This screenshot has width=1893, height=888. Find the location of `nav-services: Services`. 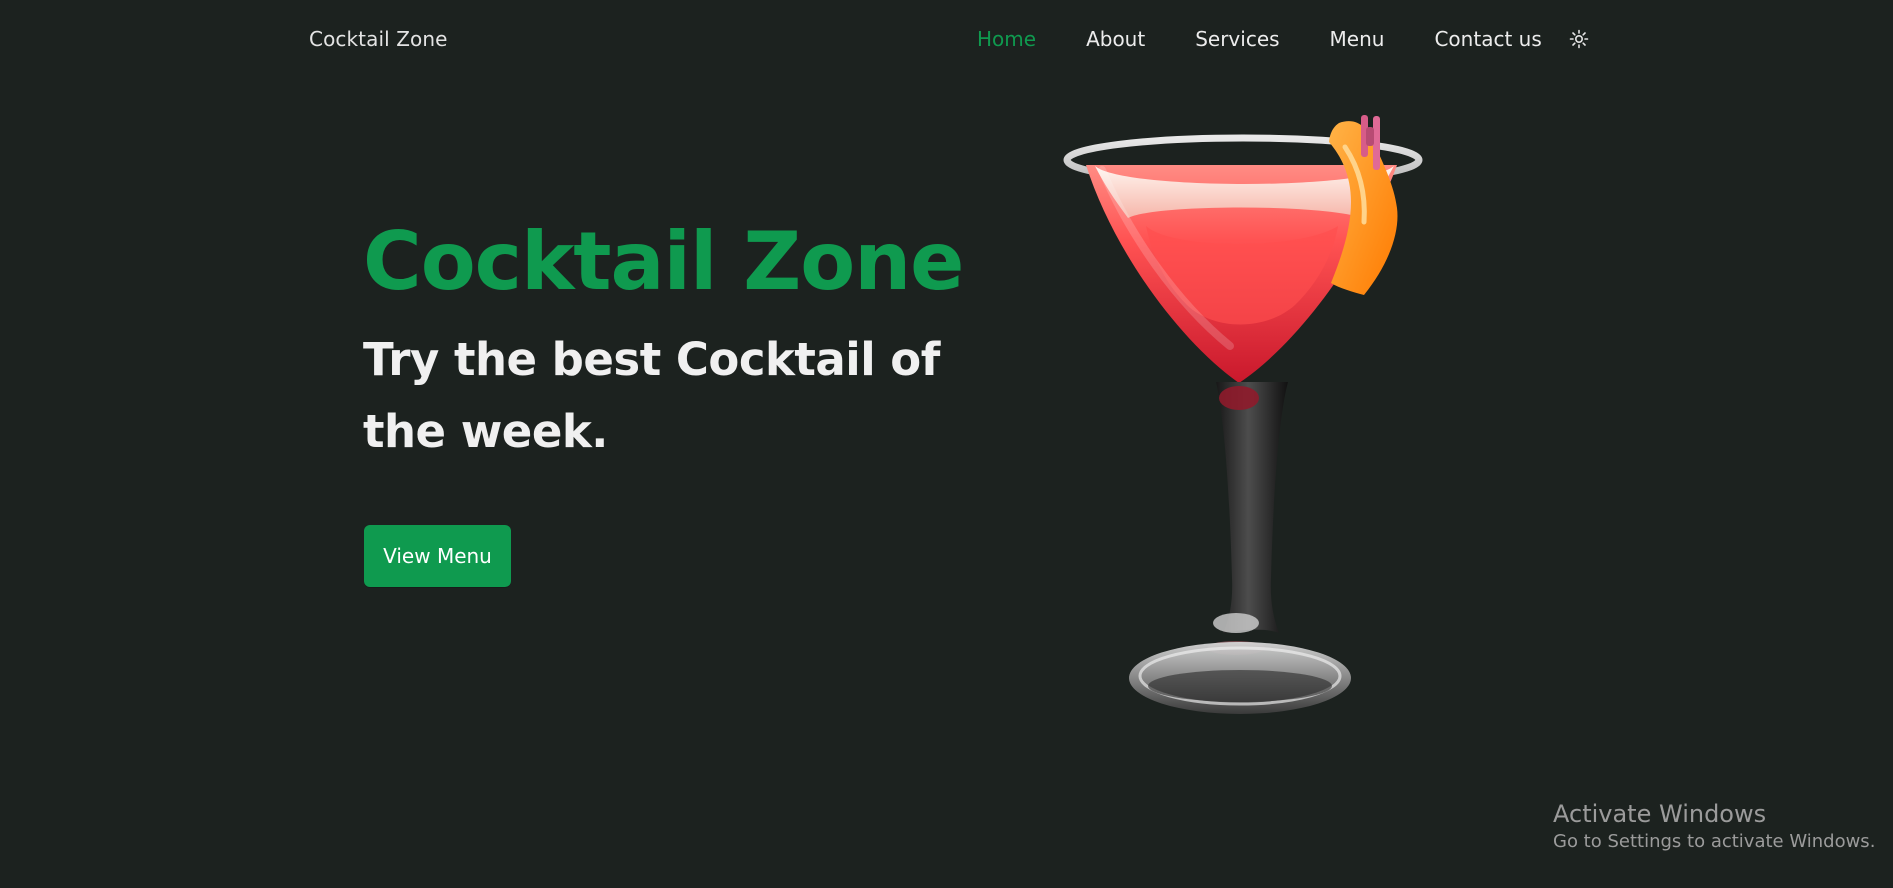

nav-services: Services is located at coordinates (1237, 39).